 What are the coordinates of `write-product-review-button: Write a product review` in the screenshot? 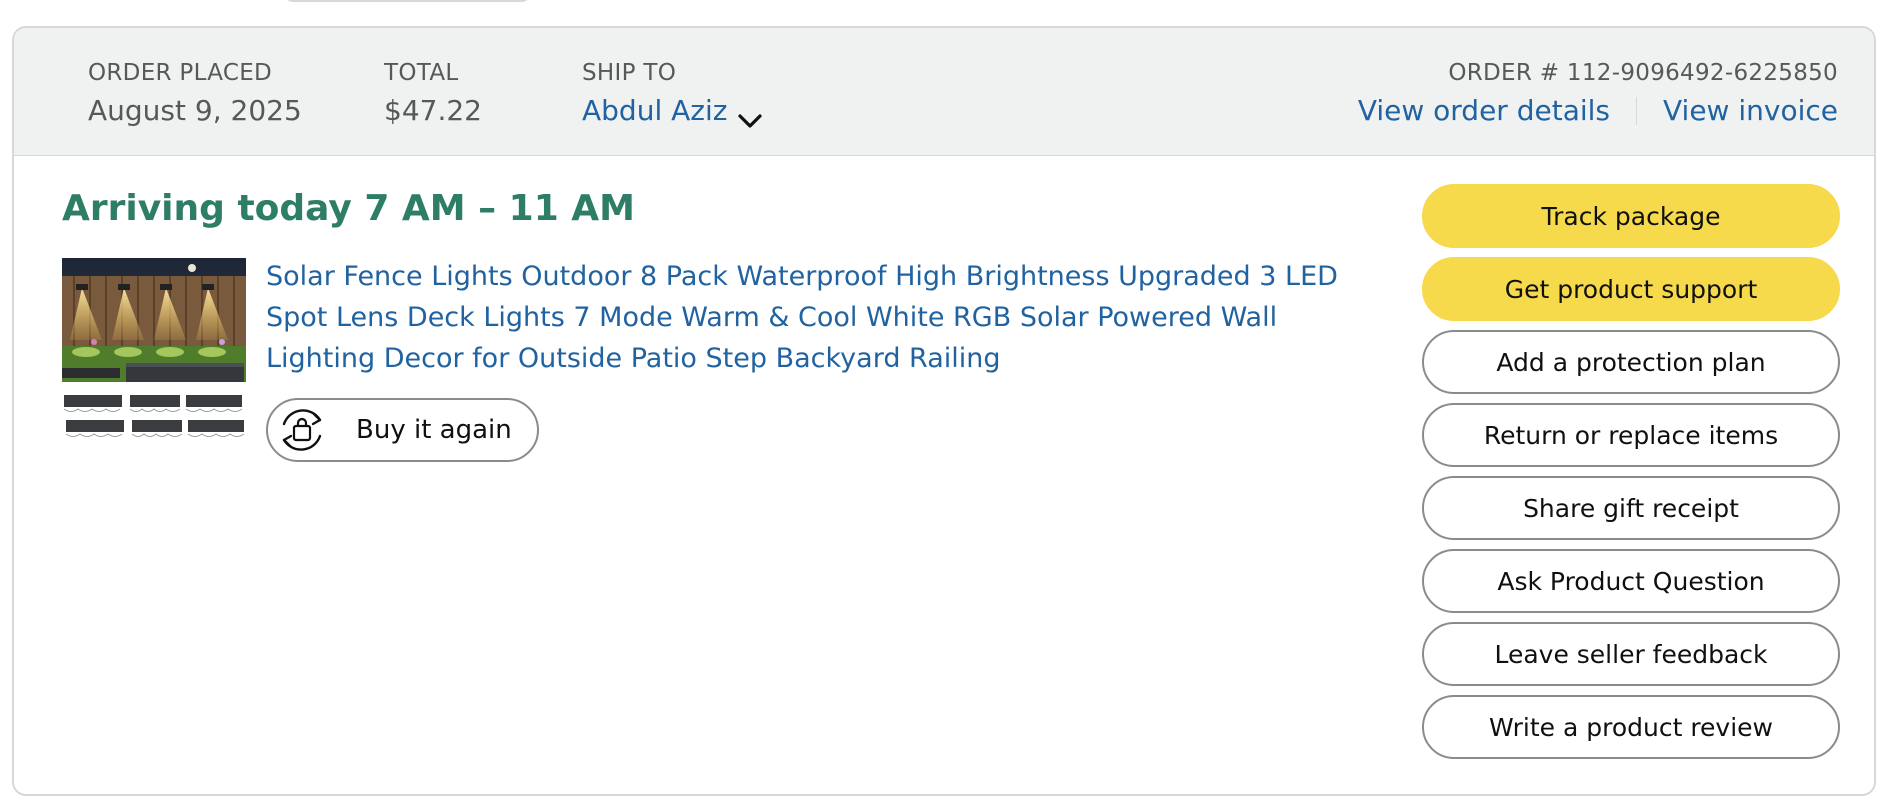 It's located at (1631, 727).